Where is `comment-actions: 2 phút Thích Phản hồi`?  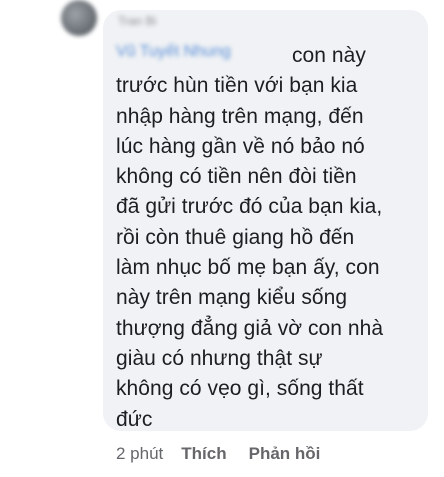
comment-actions: 2 phút Thích Phản hồi is located at coordinates (218, 454).